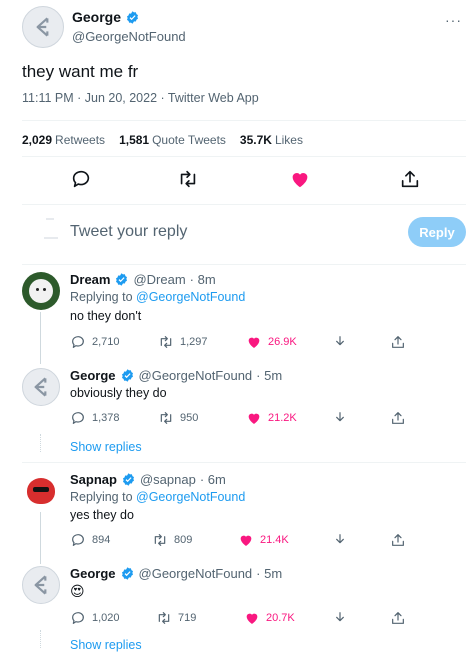 This screenshot has height=656, width=474. Describe the element at coordinates (178, 418) in the screenshot. I see `retweet-button: 950` at that location.